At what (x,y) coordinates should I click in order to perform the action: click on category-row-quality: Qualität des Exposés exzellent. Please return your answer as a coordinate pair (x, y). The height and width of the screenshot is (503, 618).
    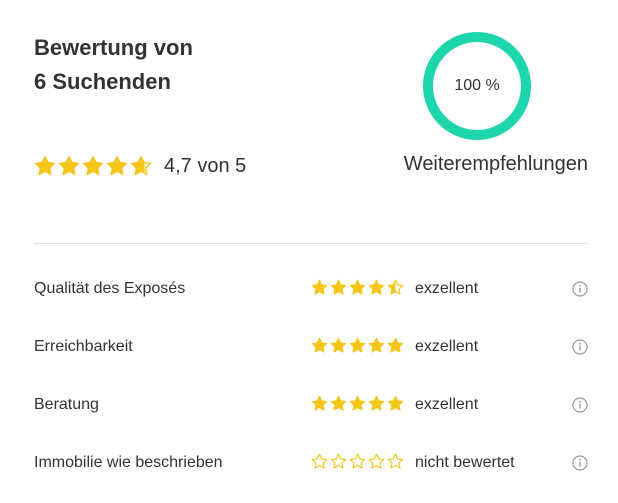
    Looking at the image, I should click on (311, 299).